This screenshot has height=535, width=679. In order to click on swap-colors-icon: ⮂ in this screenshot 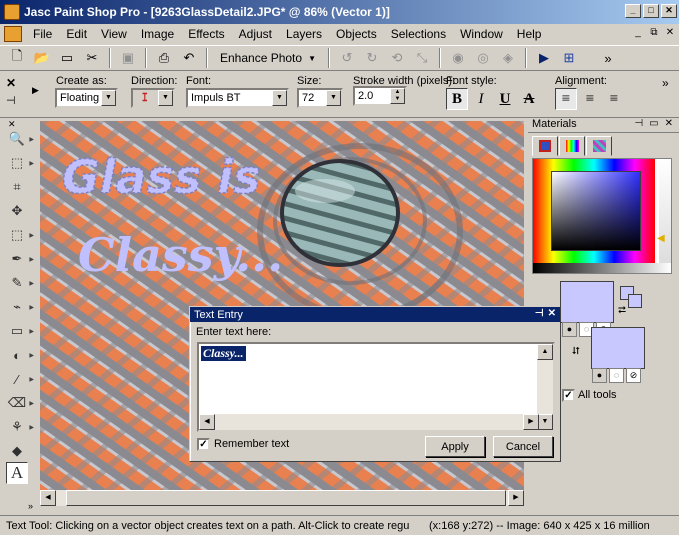, I will do `click(622, 310)`.